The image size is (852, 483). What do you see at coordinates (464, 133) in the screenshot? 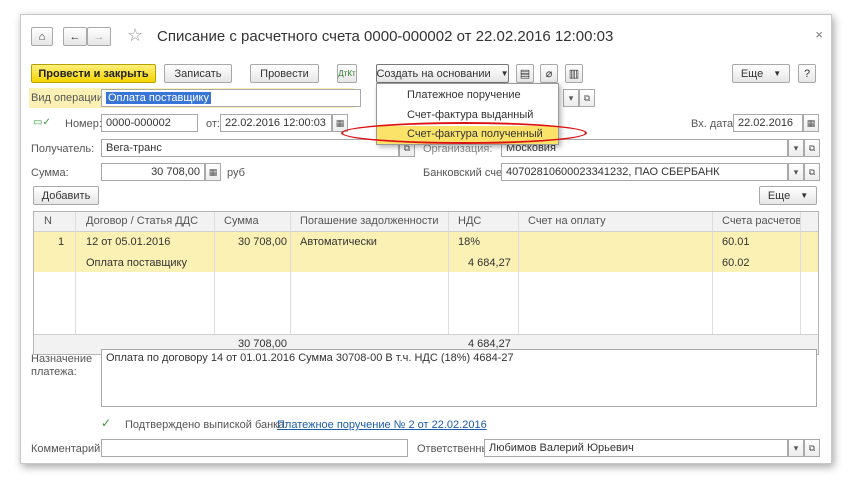
I see `red-highlight-ellipse` at bounding box center [464, 133].